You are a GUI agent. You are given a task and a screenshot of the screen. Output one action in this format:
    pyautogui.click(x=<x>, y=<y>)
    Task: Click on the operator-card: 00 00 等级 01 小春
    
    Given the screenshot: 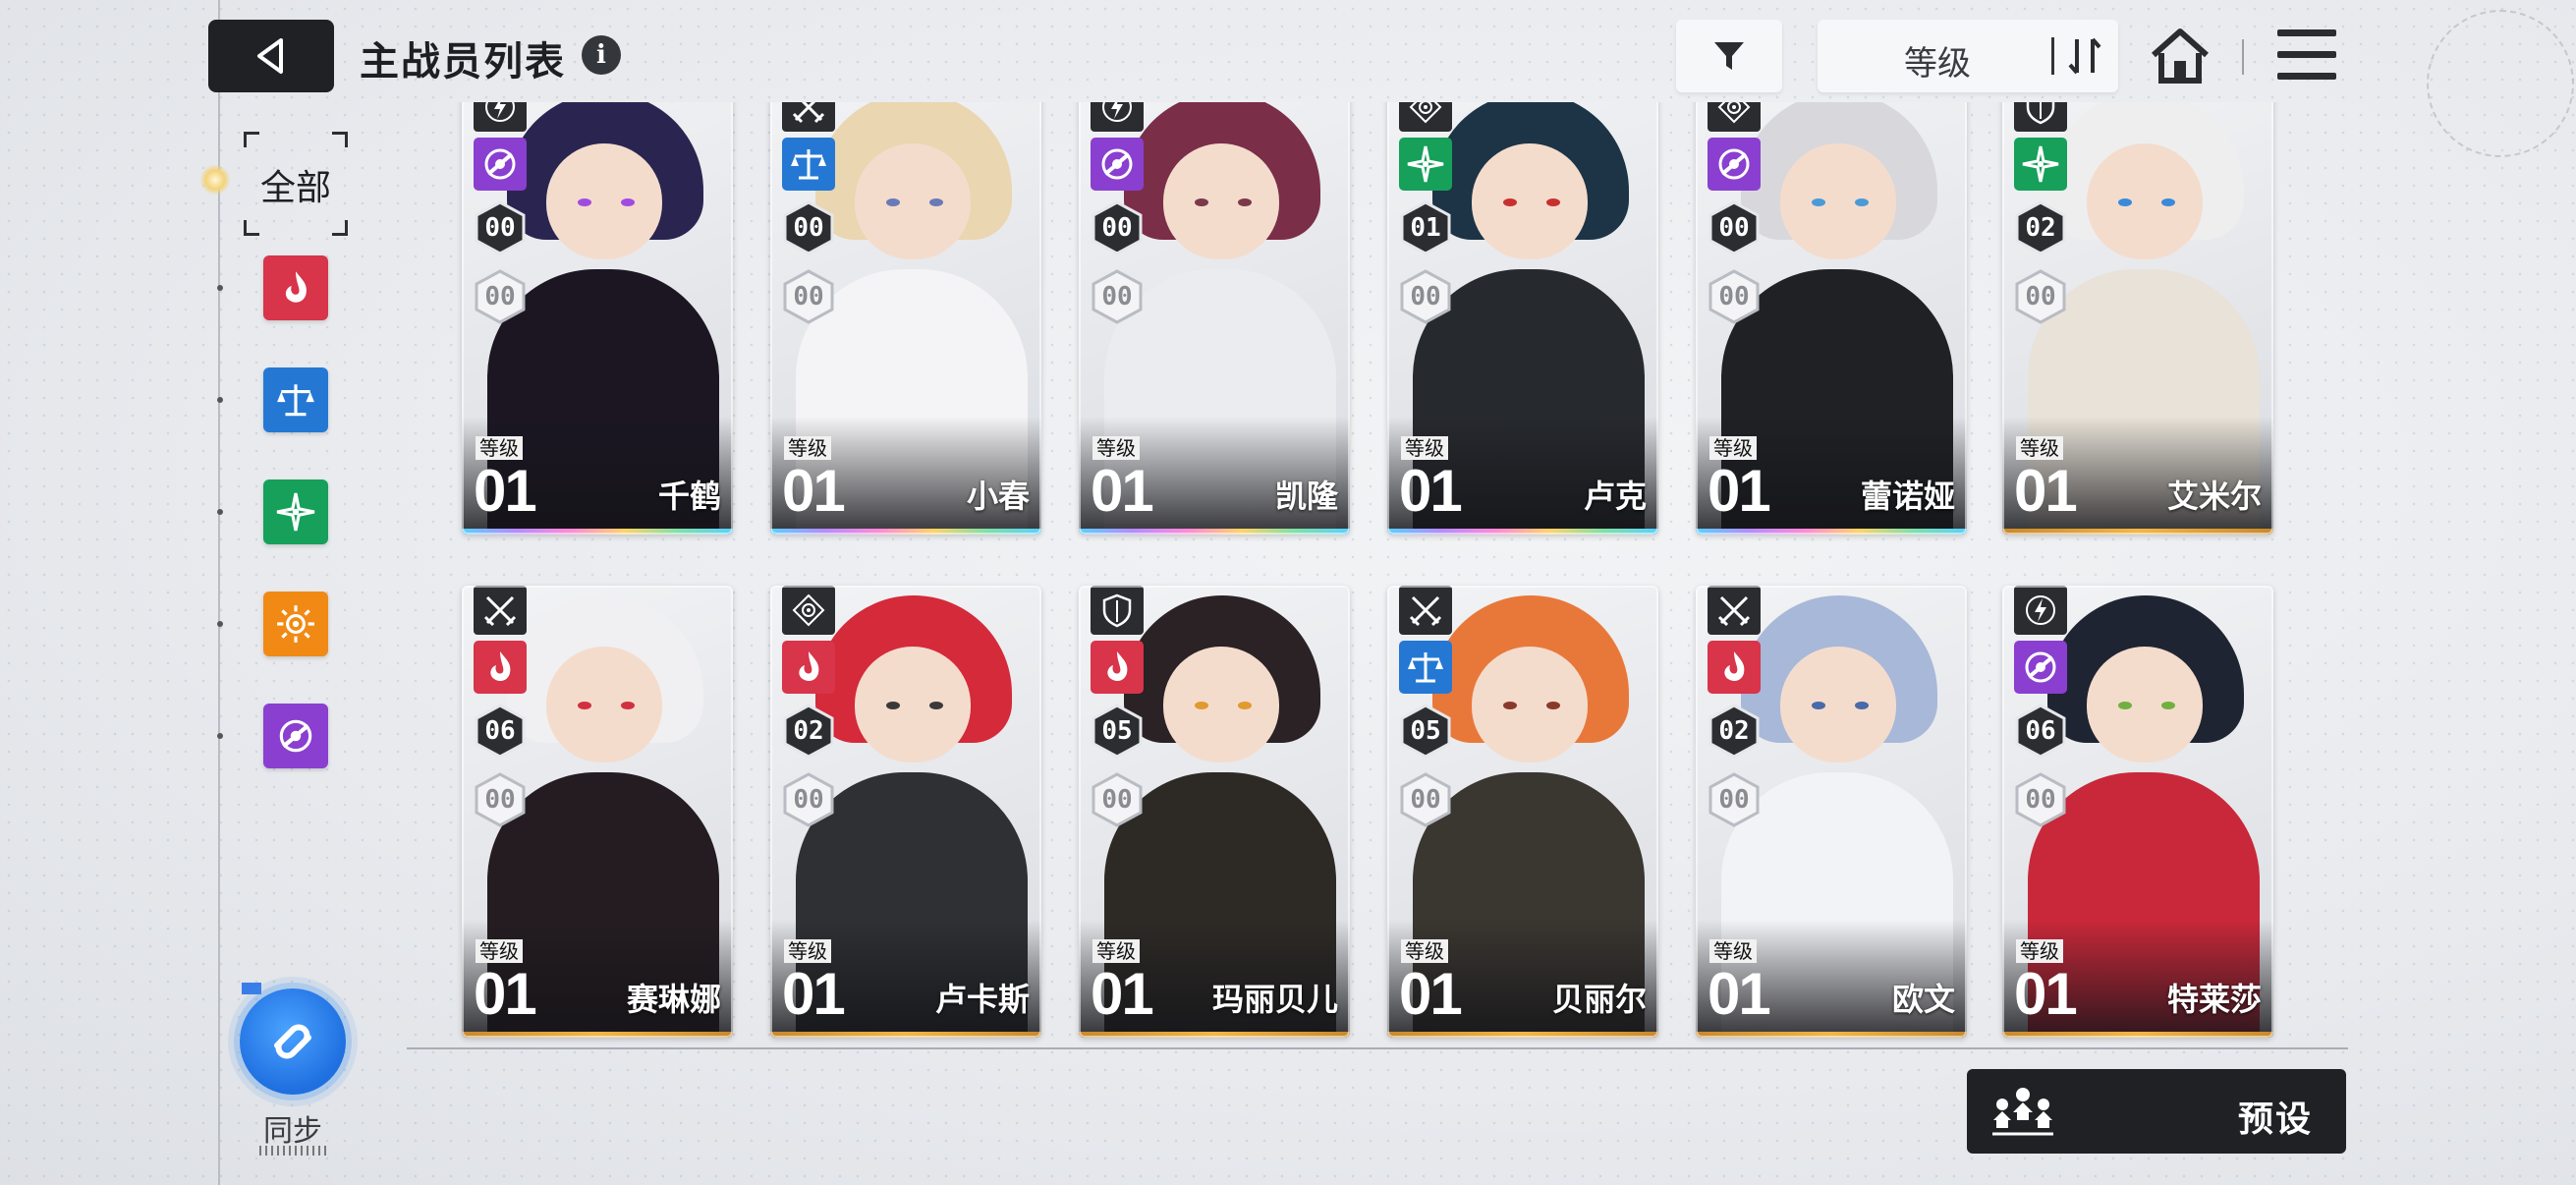 What is the action you would take?
    pyautogui.click(x=905, y=319)
    